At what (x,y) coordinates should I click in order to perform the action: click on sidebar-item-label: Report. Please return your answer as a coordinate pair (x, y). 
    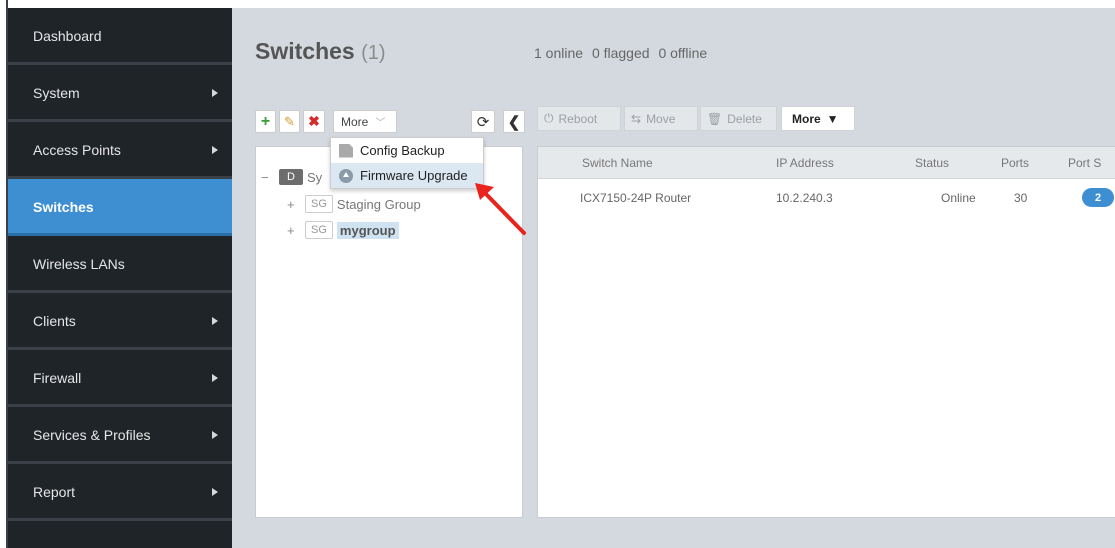
    Looking at the image, I should click on (54, 492).